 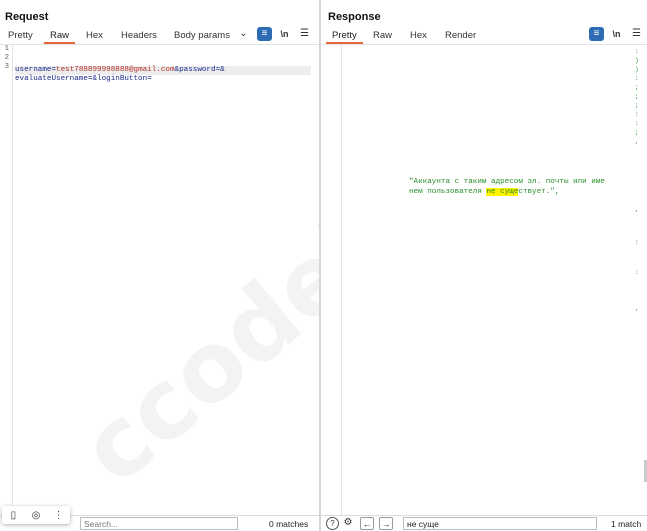 I want to click on bookmark-icon: ▯, so click(x=13, y=515).